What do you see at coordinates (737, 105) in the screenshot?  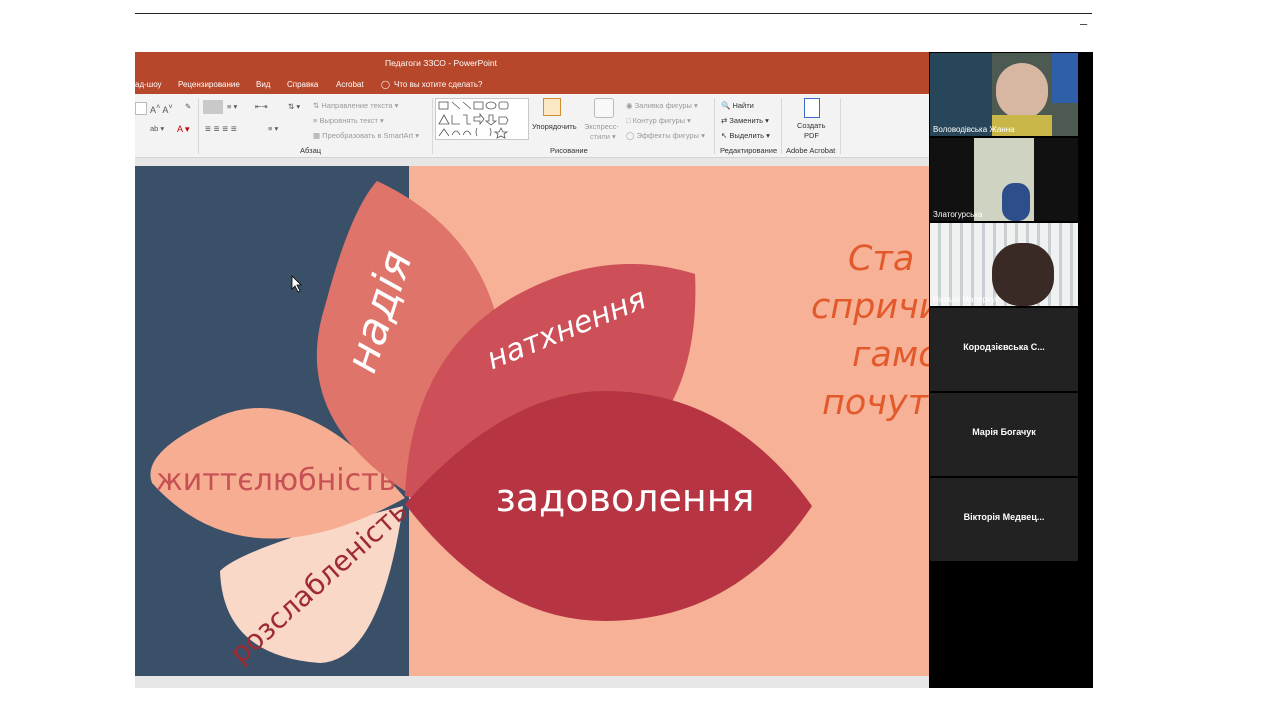 I see `find-button: 🔍 Найти` at bounding box center [737, 105].